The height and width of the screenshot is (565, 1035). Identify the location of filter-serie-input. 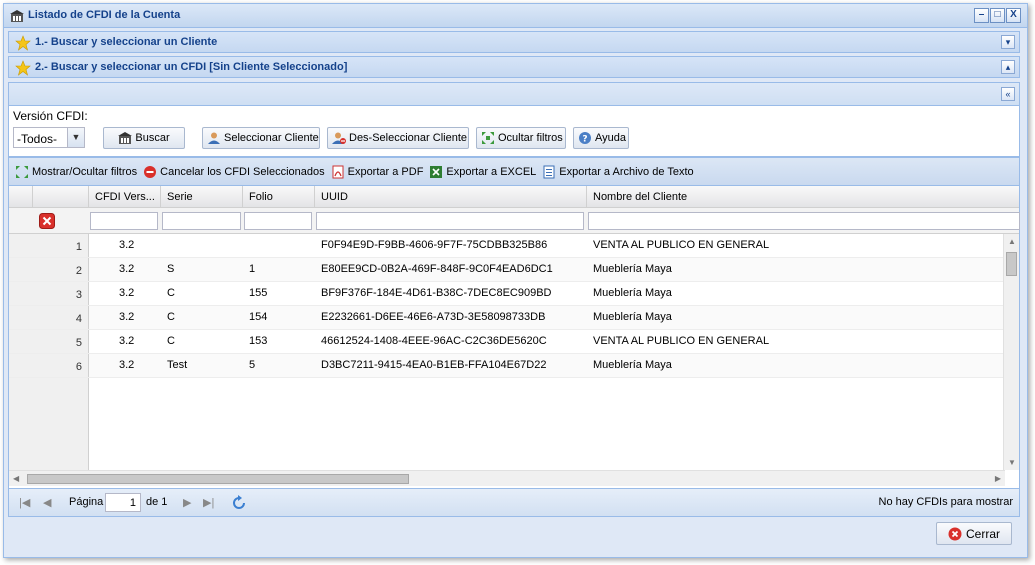
(201, 221).